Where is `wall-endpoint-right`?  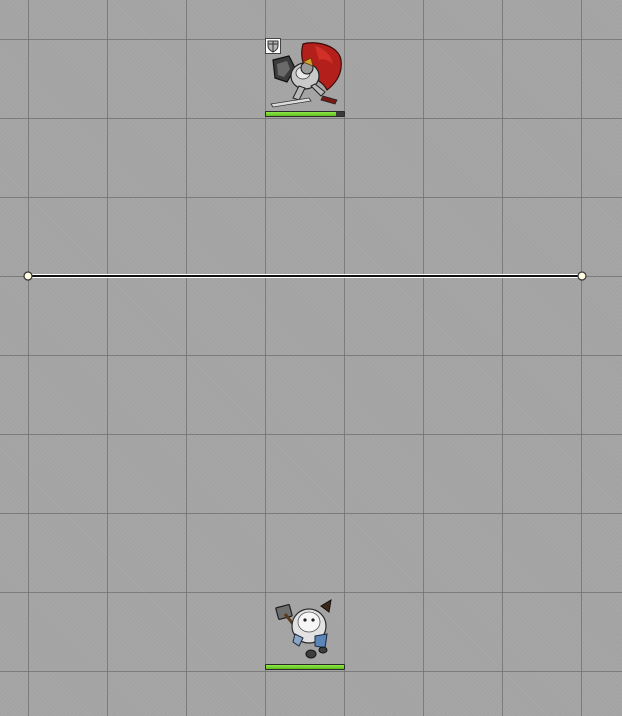
wall-endpoint-right is located at coordinates (582, 276).